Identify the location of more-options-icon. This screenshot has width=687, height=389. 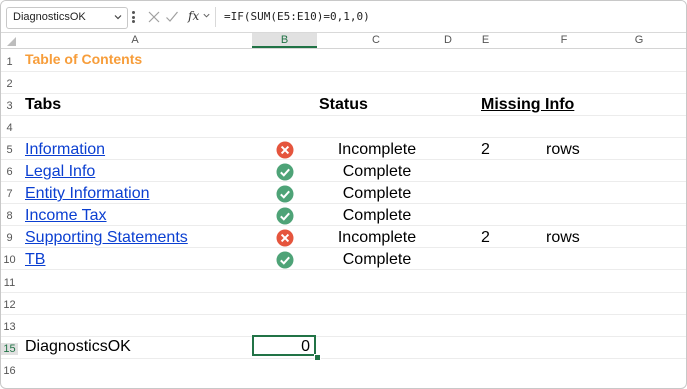
(133, 17).